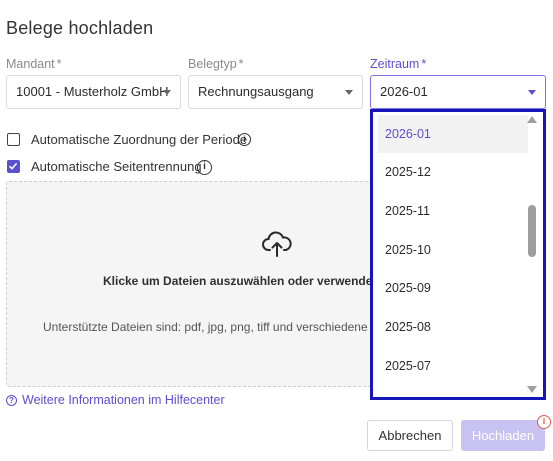 The width and height of the screenshot is (553, 461). I want to click on checkbox-auto-period-label: Automatische Zuordnung der Periode, so click(139, 139).